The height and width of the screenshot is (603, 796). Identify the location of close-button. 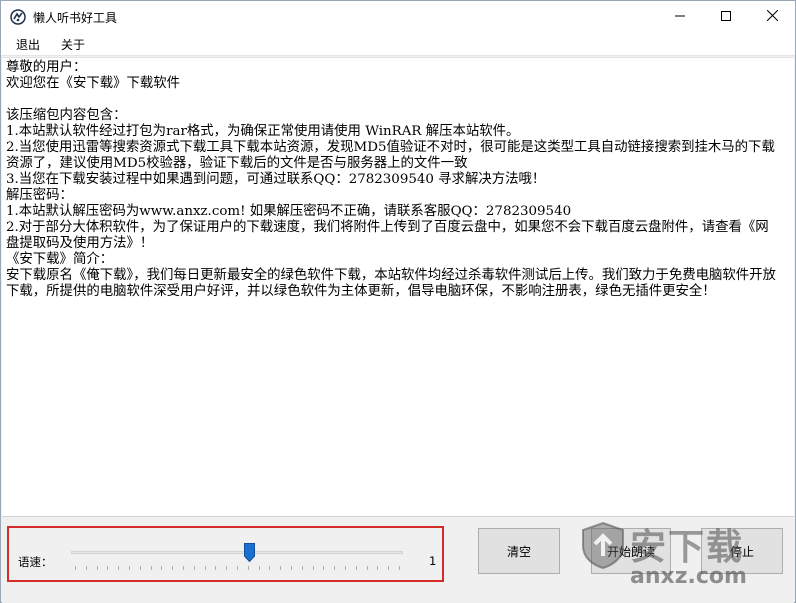
(772, 16).